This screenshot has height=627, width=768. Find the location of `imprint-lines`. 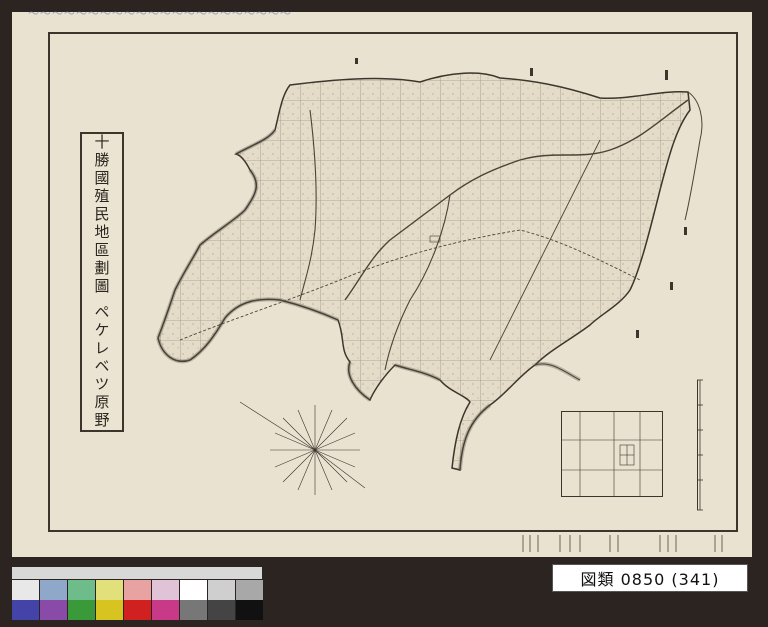

imprint-lines is located at coordinates (622, 543).